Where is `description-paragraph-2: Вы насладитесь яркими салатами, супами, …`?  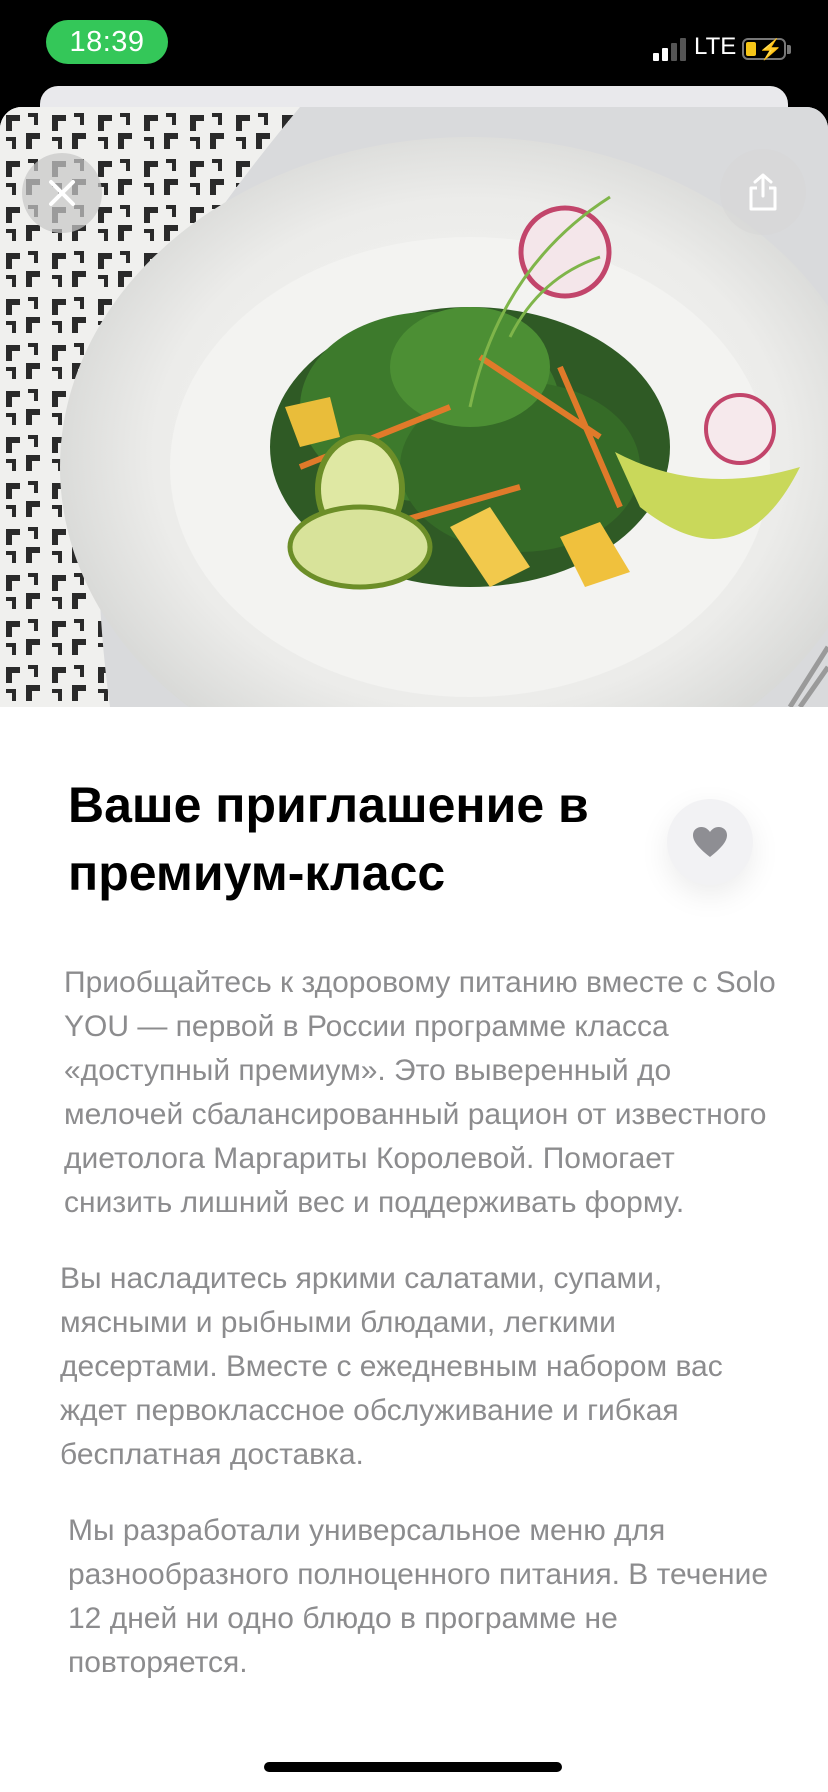 description-paragraph-2: Вы насладитесь яркими салатами, супами, … is located at coordinates (391, 1366).